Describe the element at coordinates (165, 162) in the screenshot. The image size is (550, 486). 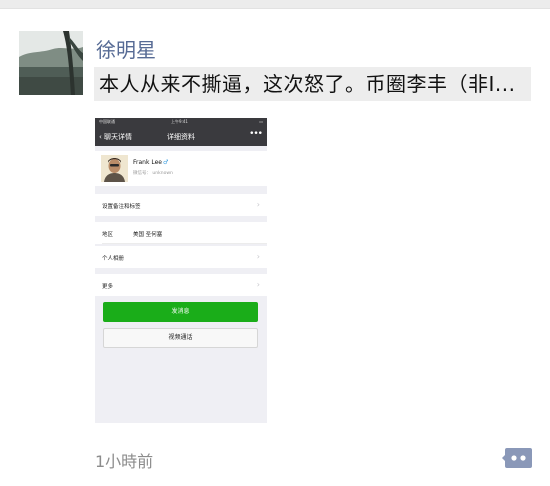
I see `male-icon: ♂` at that location.